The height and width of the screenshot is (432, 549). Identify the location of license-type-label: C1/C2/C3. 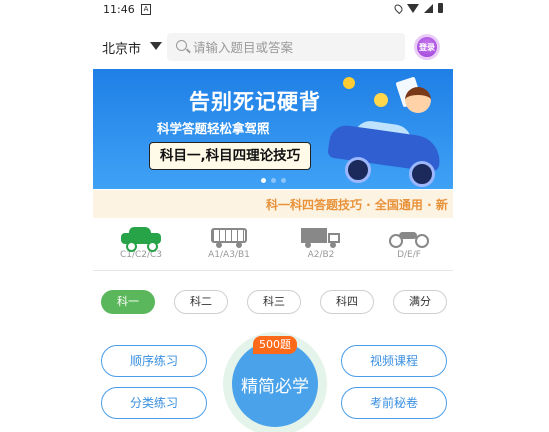
(141, 255).